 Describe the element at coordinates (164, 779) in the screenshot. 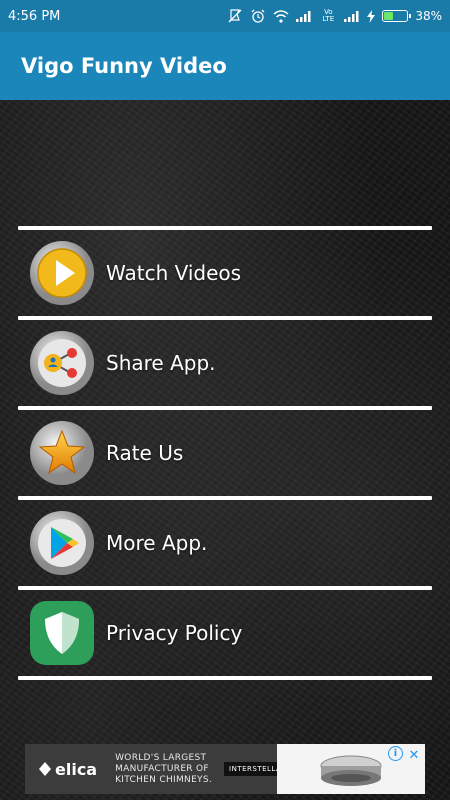

I see `ad-headline-line: KITCHEN CHIMNEYS.` at that location.